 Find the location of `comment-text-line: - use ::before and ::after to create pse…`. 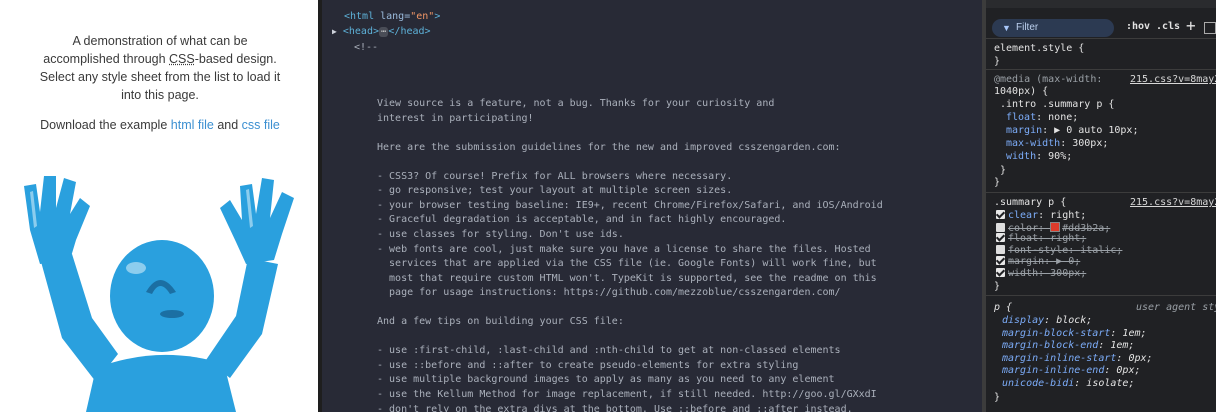

comment-text-line: - use ::before and ::after to create pse… is located at coordinates (588, 365).